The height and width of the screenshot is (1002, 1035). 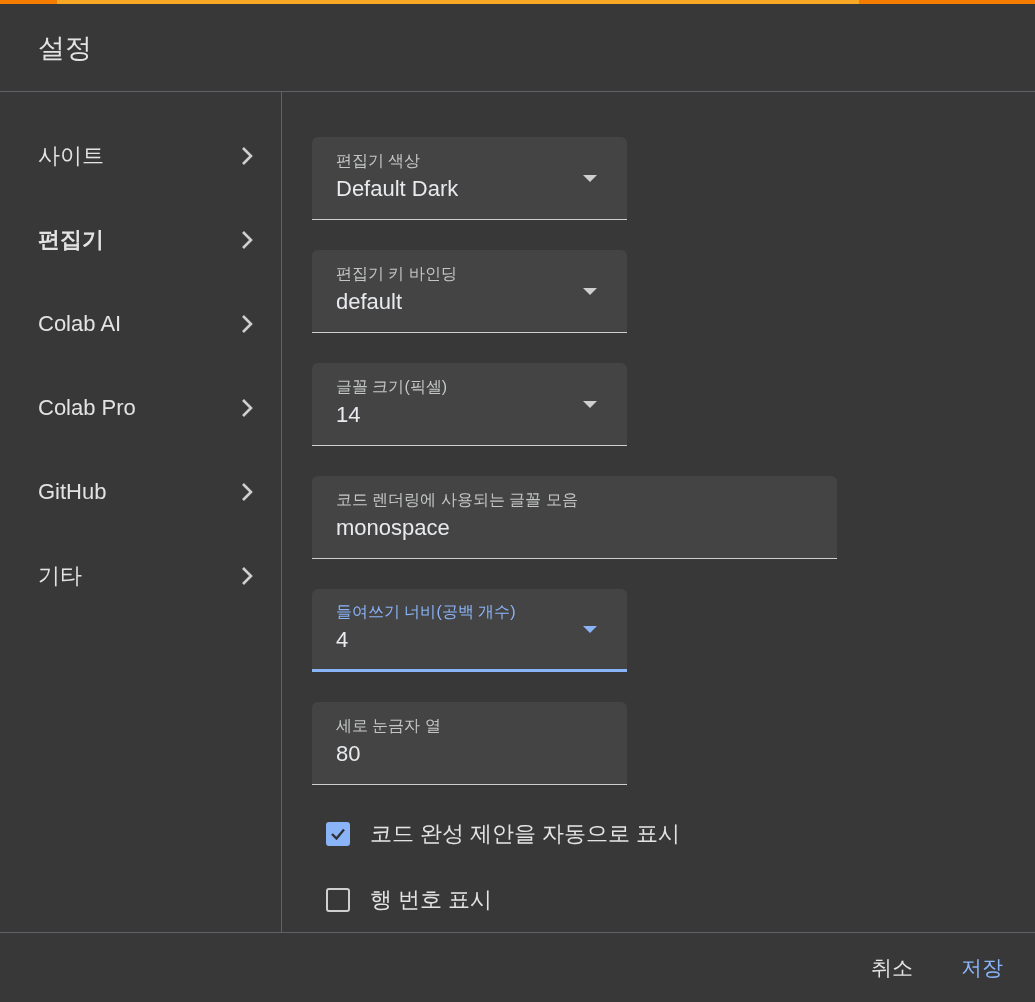 I want to click on save-button: 저장, so click(x=982, y=967).